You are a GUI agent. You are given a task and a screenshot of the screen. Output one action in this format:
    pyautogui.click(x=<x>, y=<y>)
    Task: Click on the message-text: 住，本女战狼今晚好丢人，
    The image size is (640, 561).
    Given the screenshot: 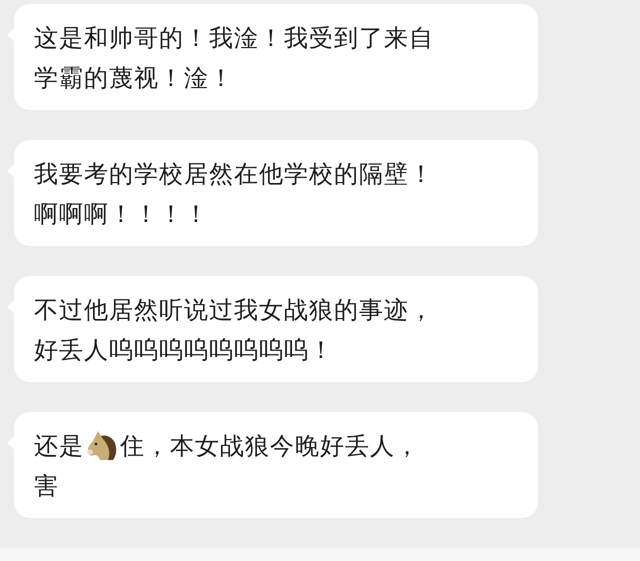 What is the action you would take?
    pyautogui.click(x=270, y=446)
    